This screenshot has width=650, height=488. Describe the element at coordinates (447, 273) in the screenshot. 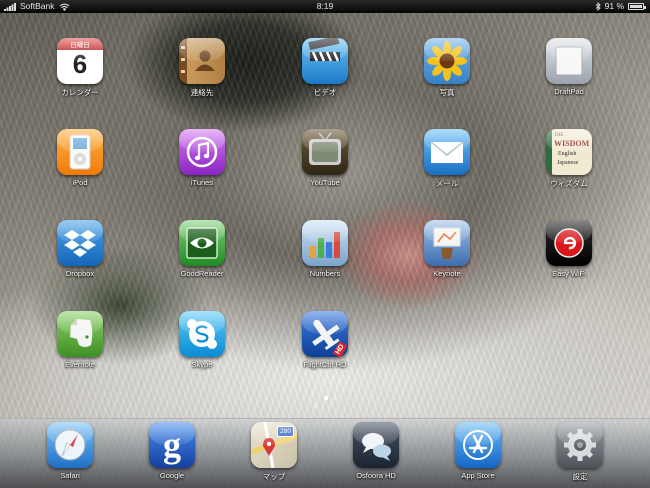

I see `app-label: Keynote` at that location.